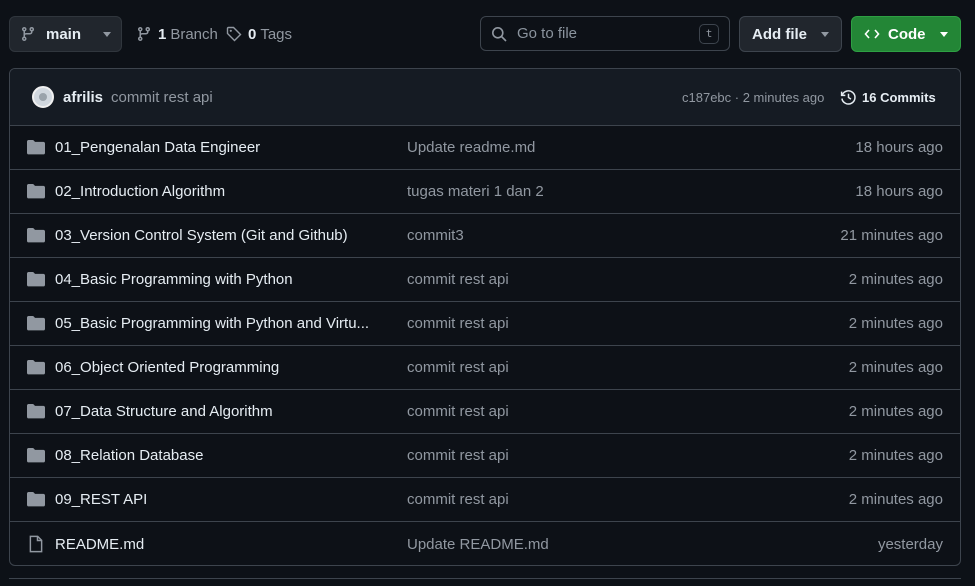  I want to click on file-name-link: README.md, so click(99, 544).